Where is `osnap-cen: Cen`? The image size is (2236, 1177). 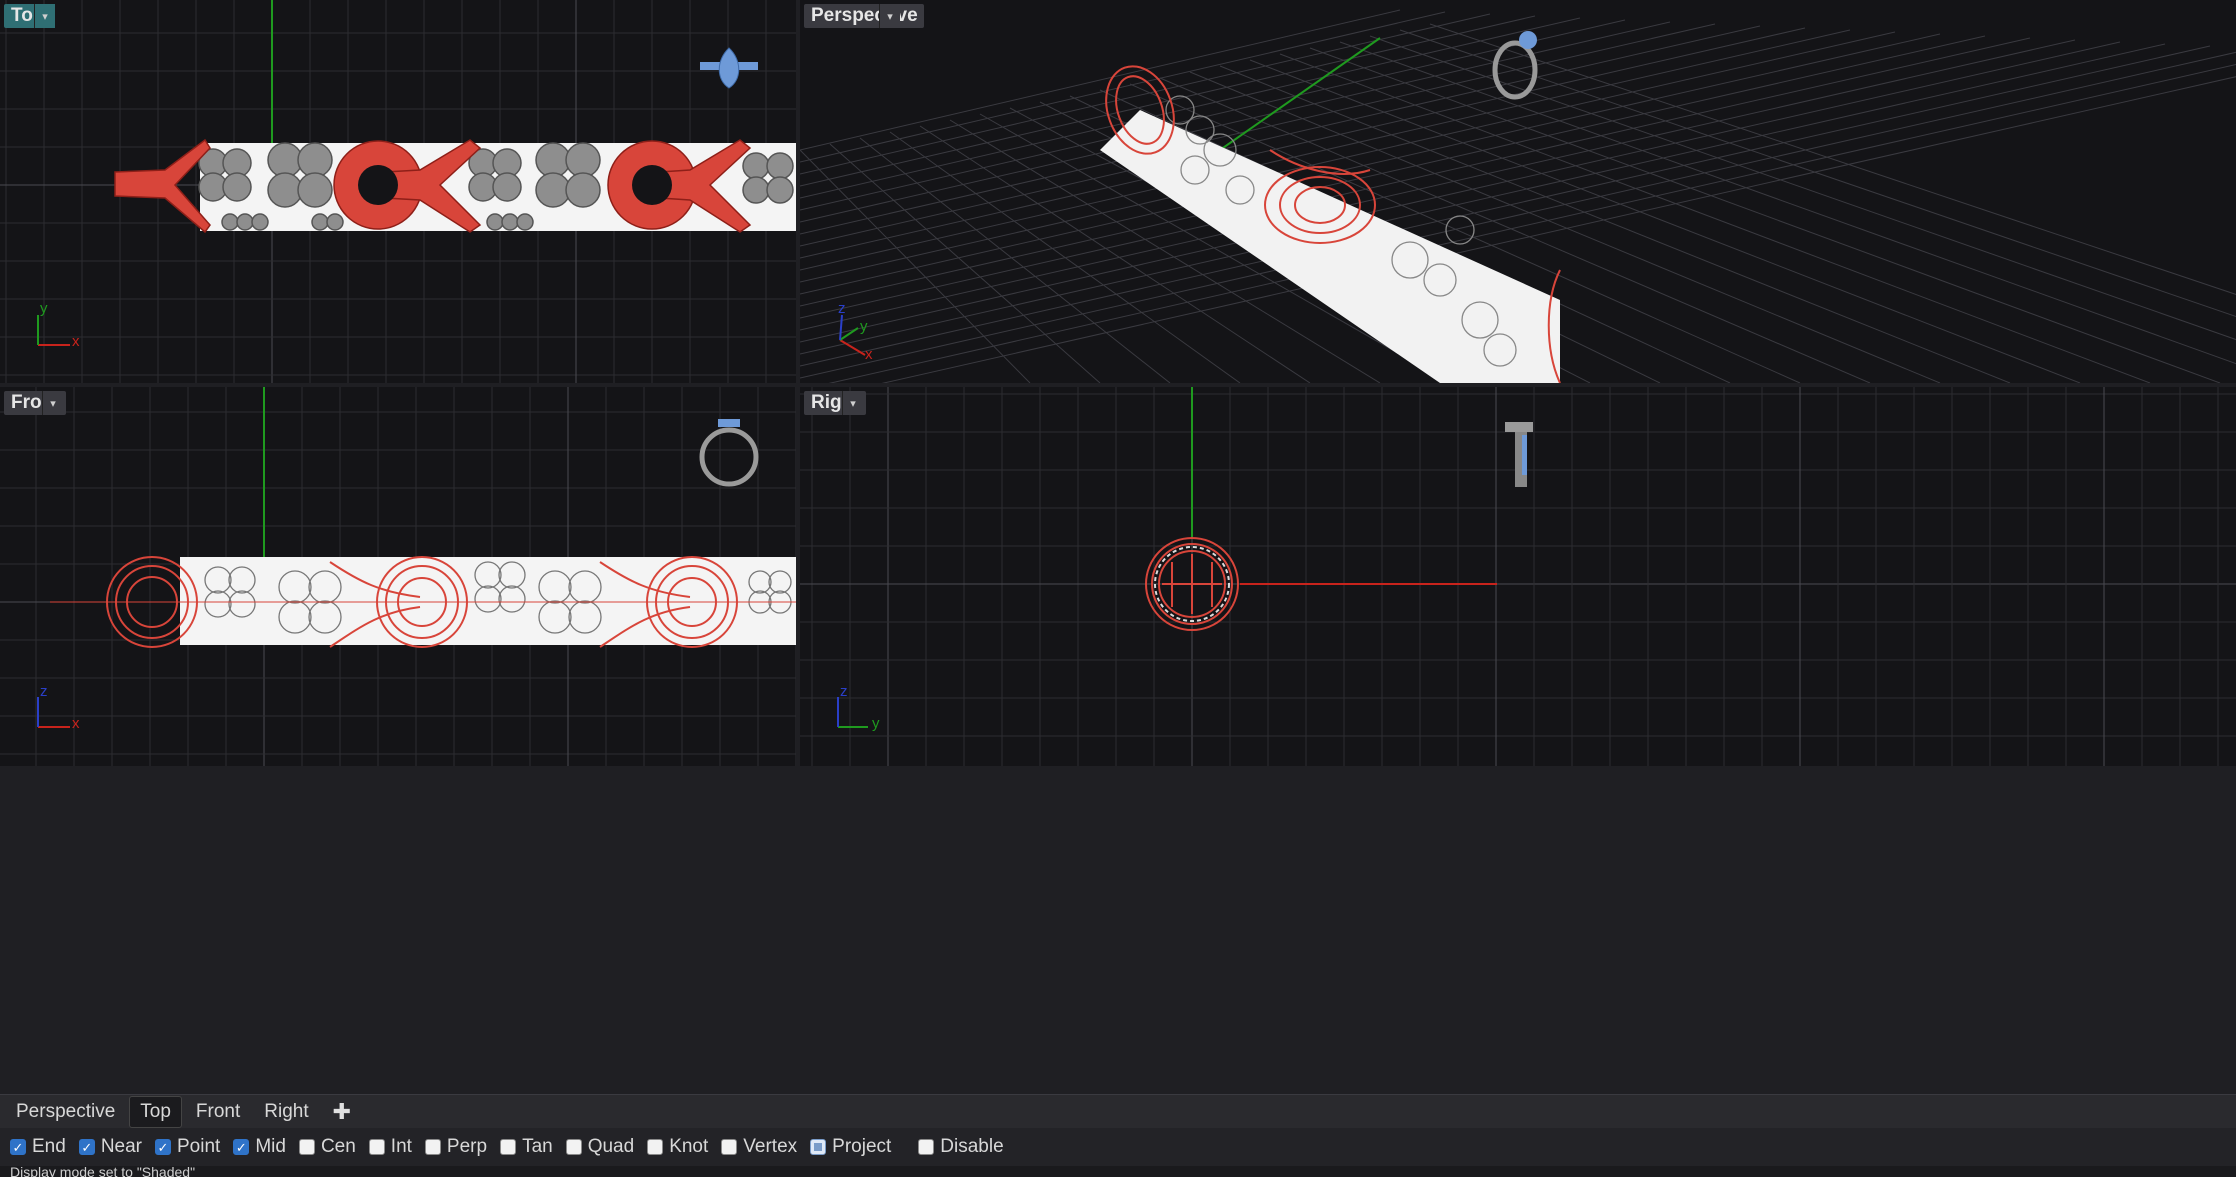 osnap-cen: Cen is located at coordinates (327, 1147).